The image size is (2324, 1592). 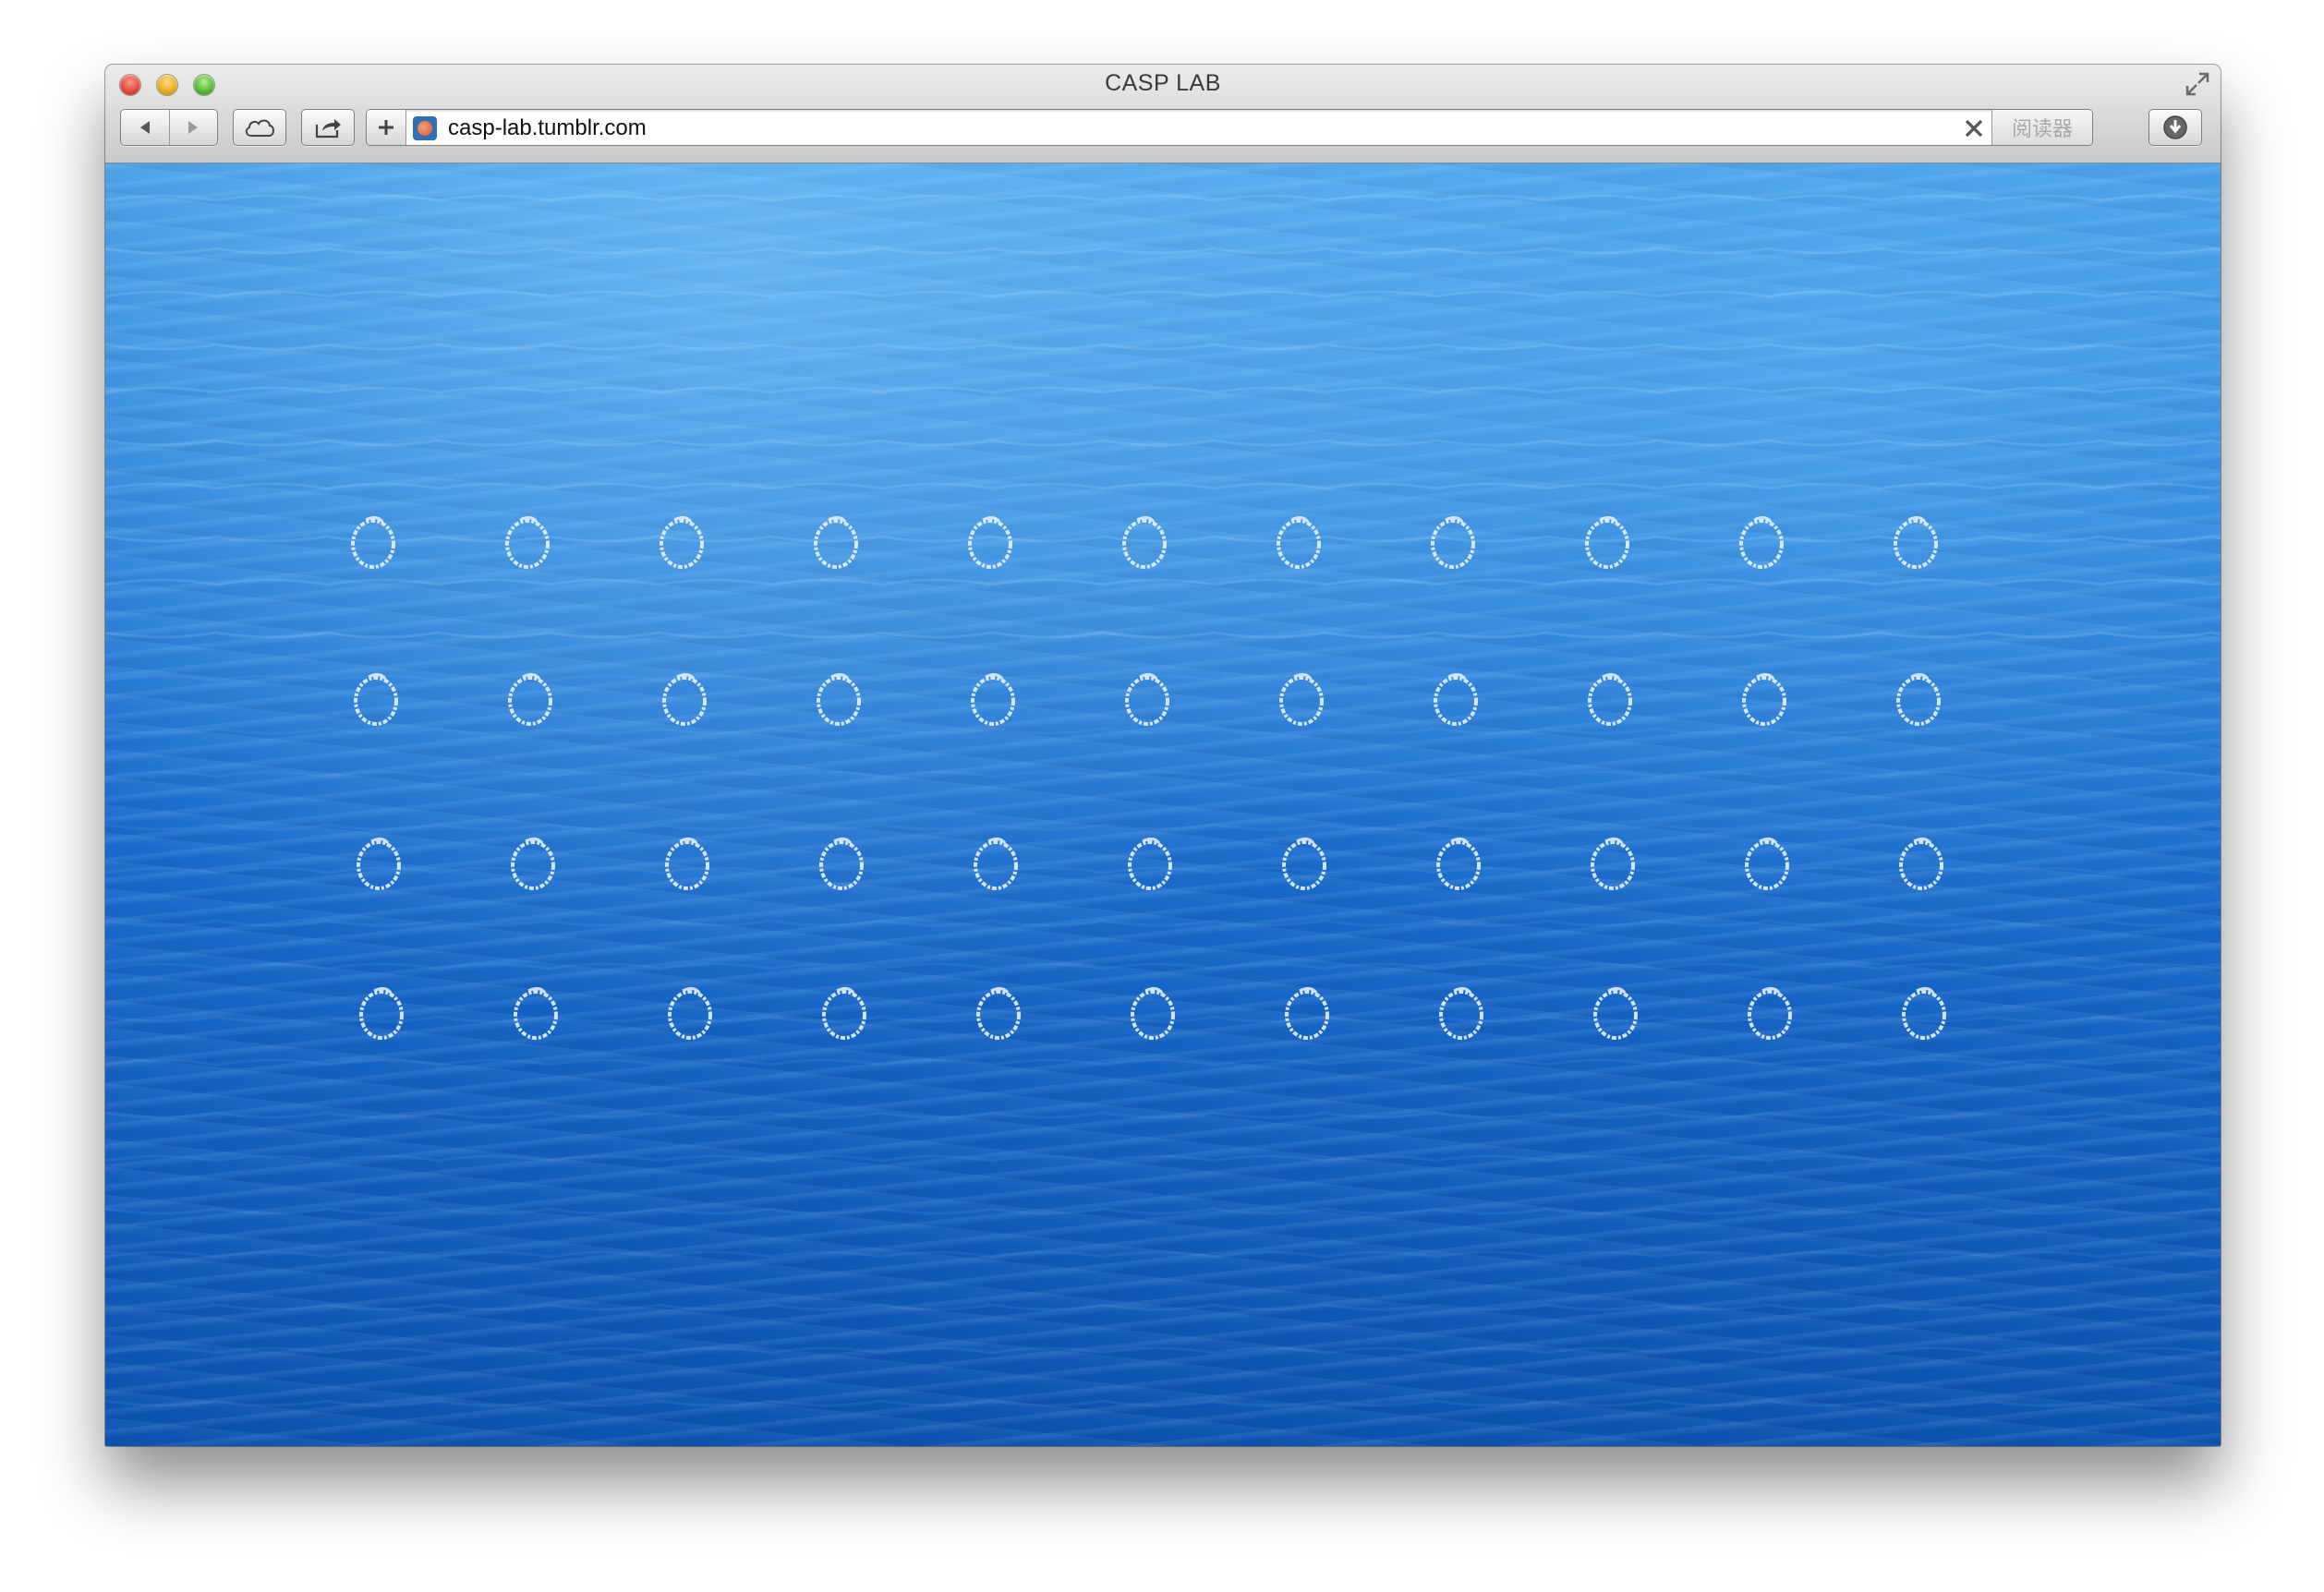 I want to click on share-button, so click(x=328, y=128).